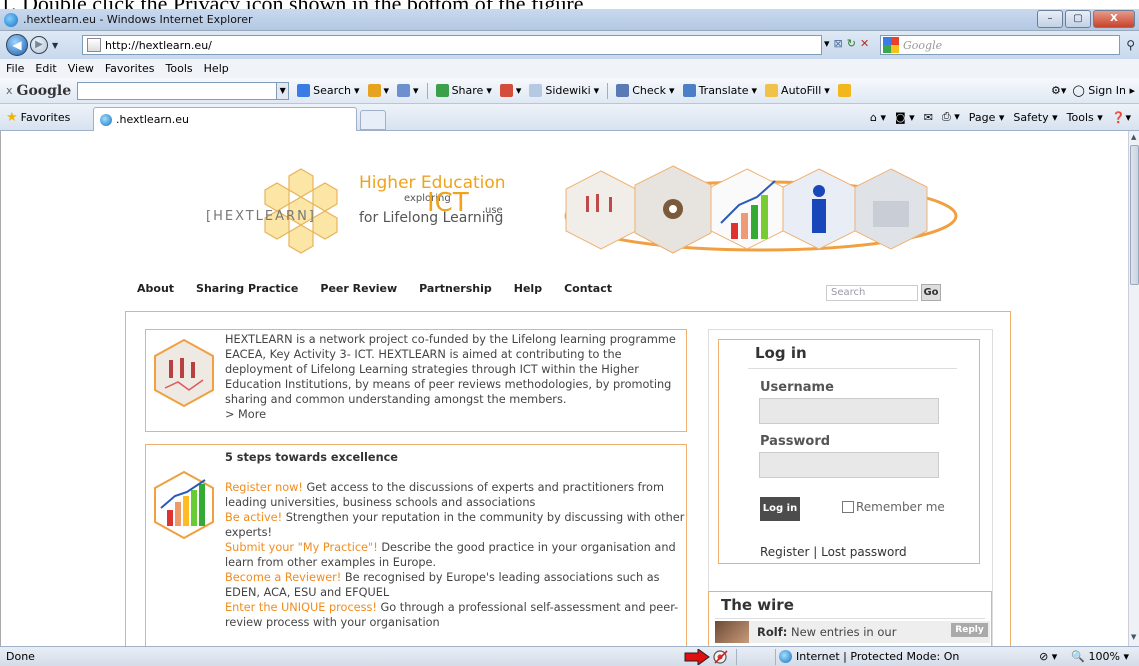 This screenshot has width=1139, height=666. I want to click on remember-me: Remember me, so click(893, 507).